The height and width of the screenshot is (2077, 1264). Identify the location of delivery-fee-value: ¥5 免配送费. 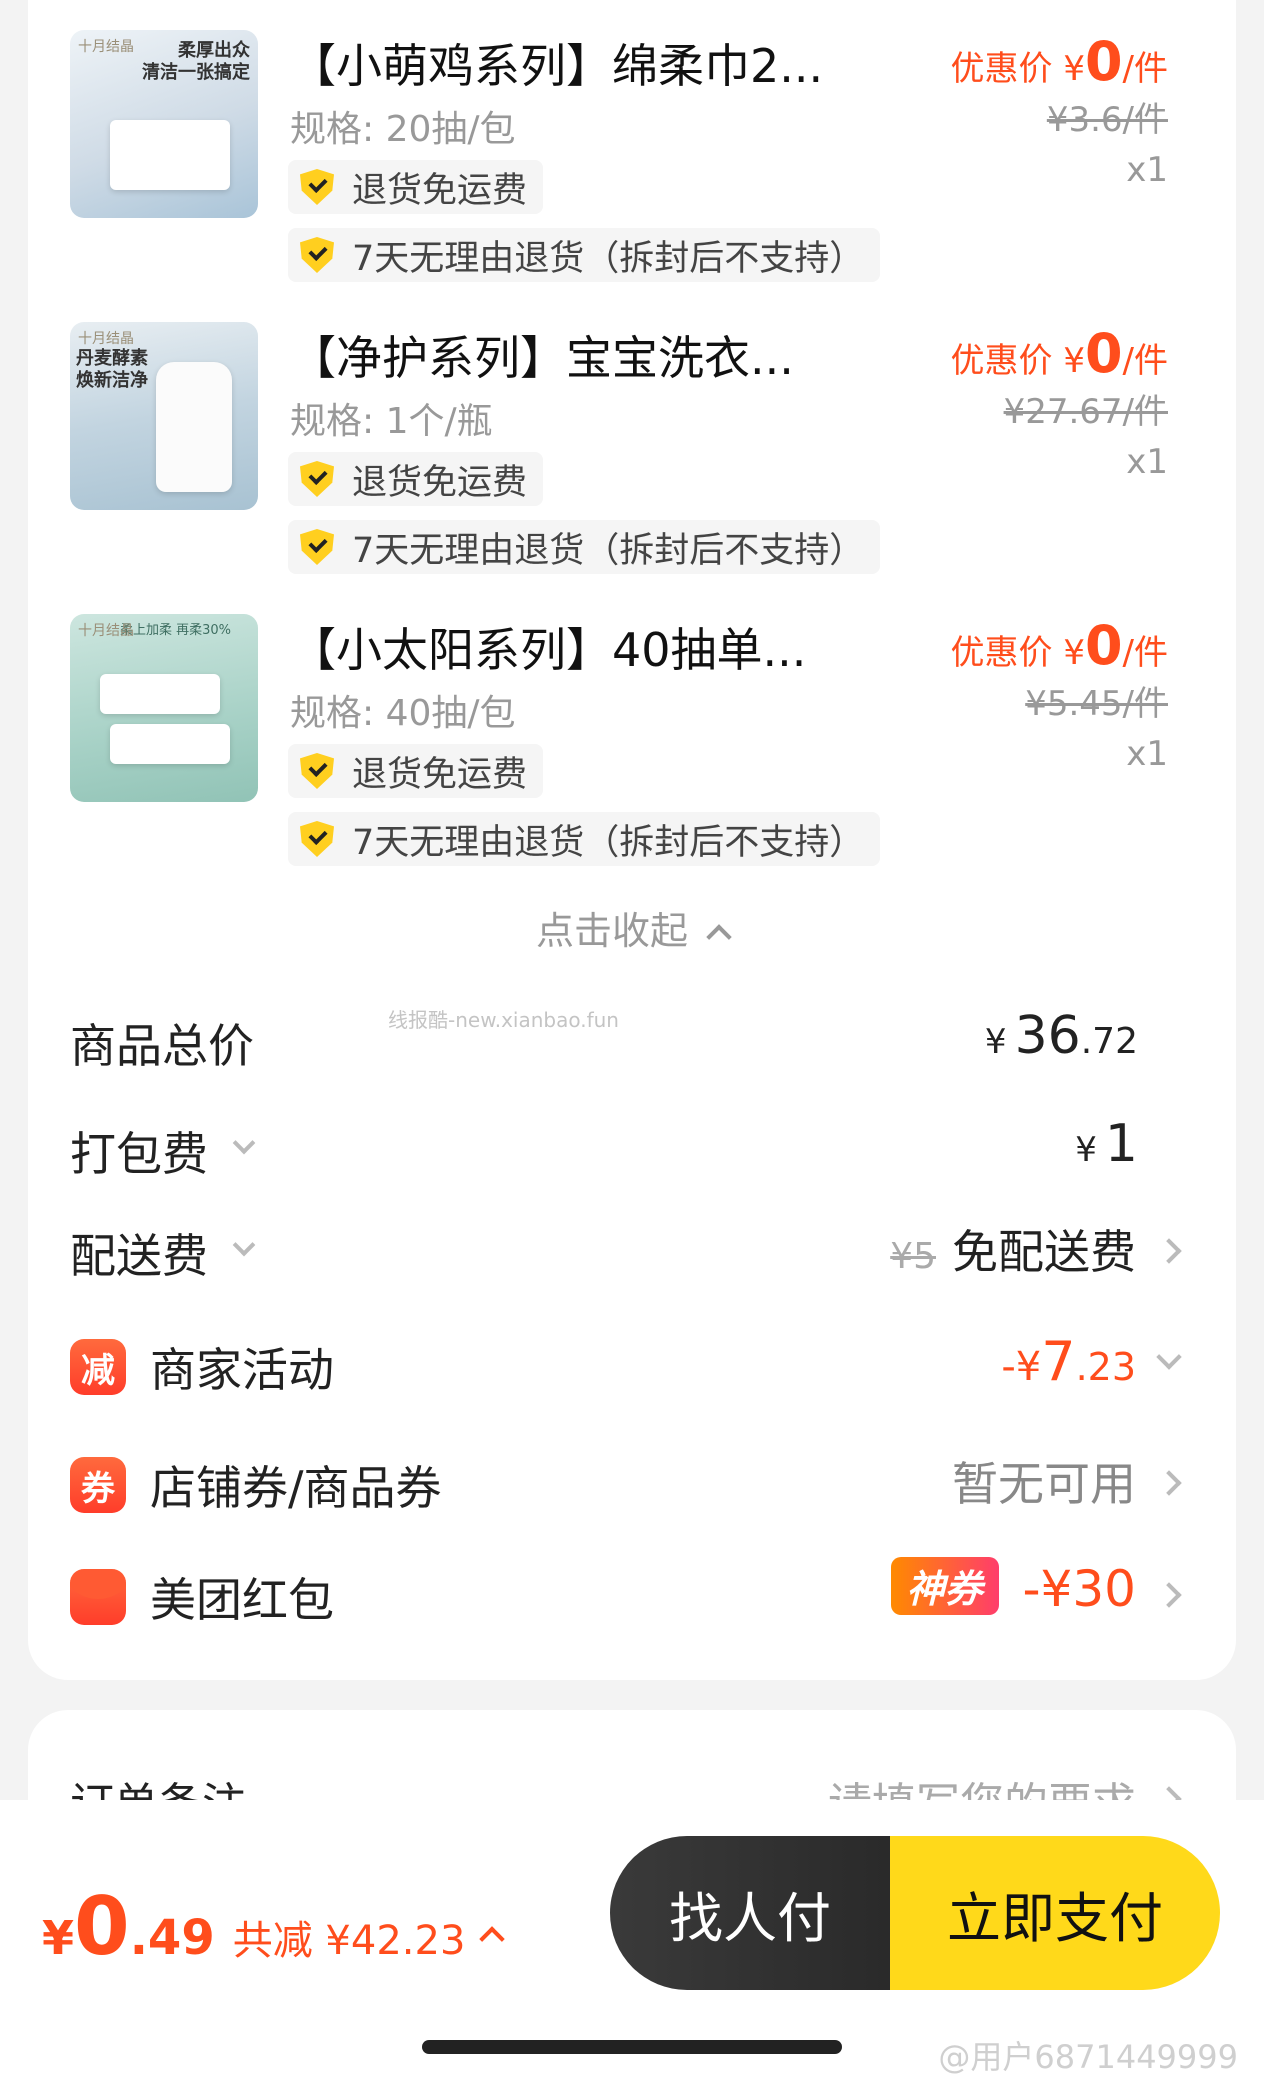
(1013, 1252).